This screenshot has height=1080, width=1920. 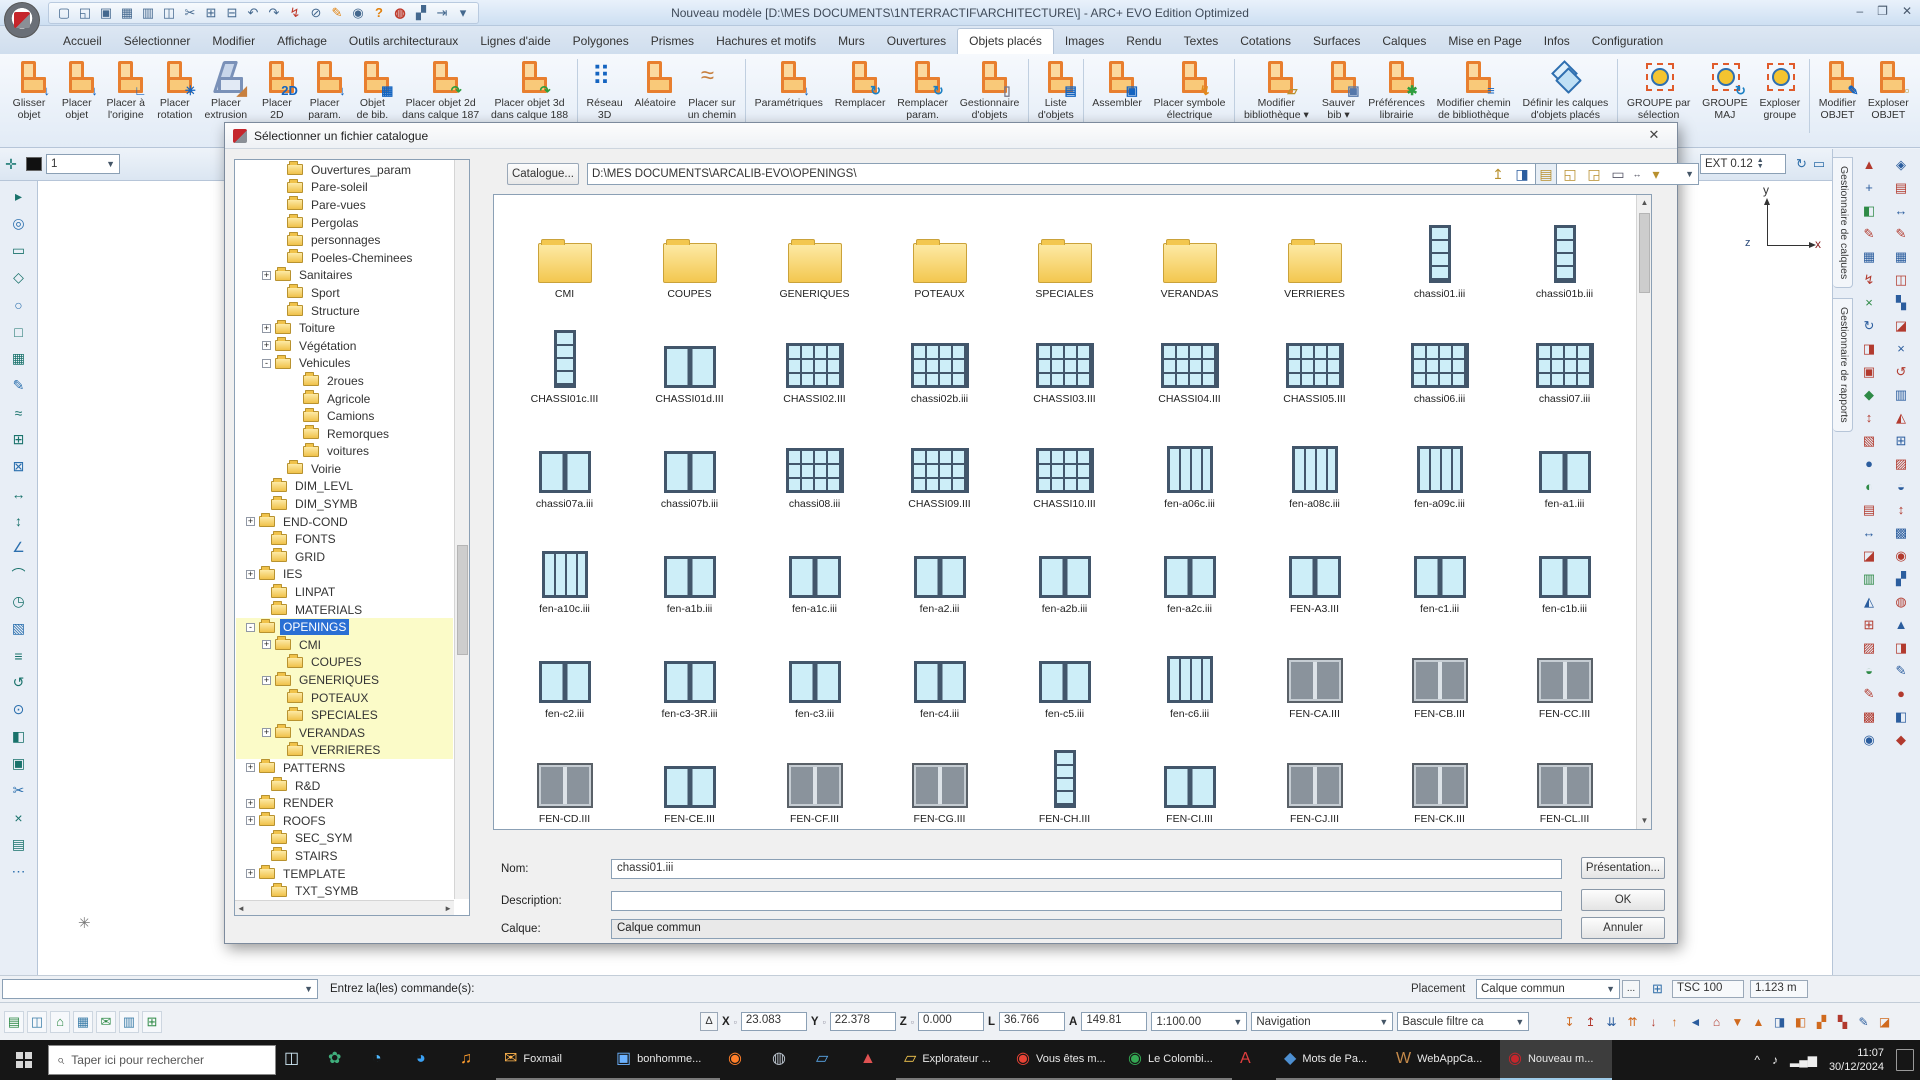 What do you see at coordinates (1901, 486) in the screenshot?
I see `right-tool-icon: ◒` at bounding box center [1901, 486].